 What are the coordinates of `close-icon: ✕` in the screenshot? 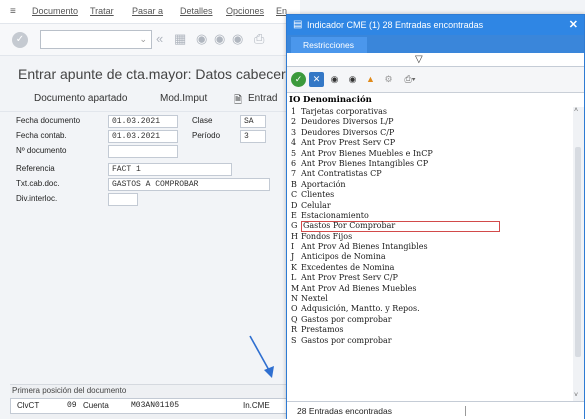 It's located at (573, 24).